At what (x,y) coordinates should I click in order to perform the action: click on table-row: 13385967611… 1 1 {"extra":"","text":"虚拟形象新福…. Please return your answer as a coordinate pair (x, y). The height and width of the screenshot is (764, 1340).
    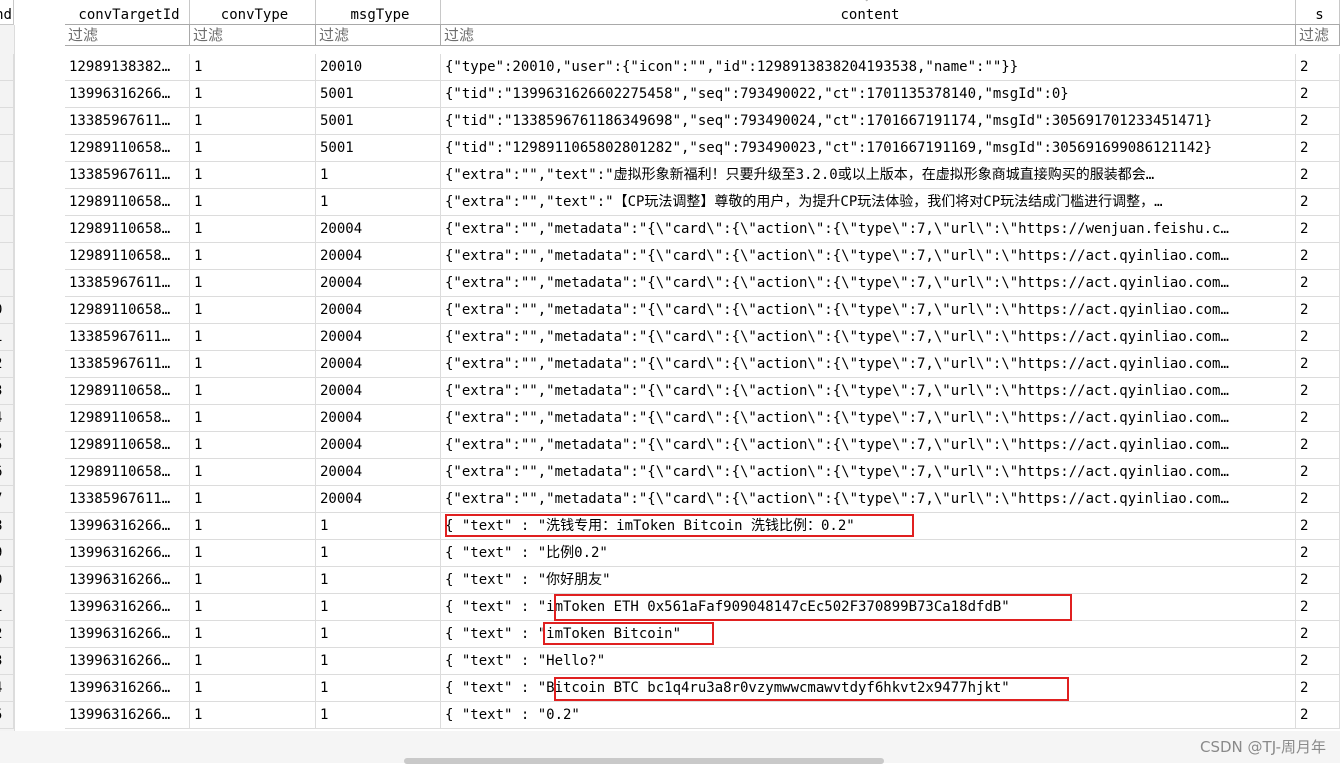
    Looking at the image, I should click on (670, 175).